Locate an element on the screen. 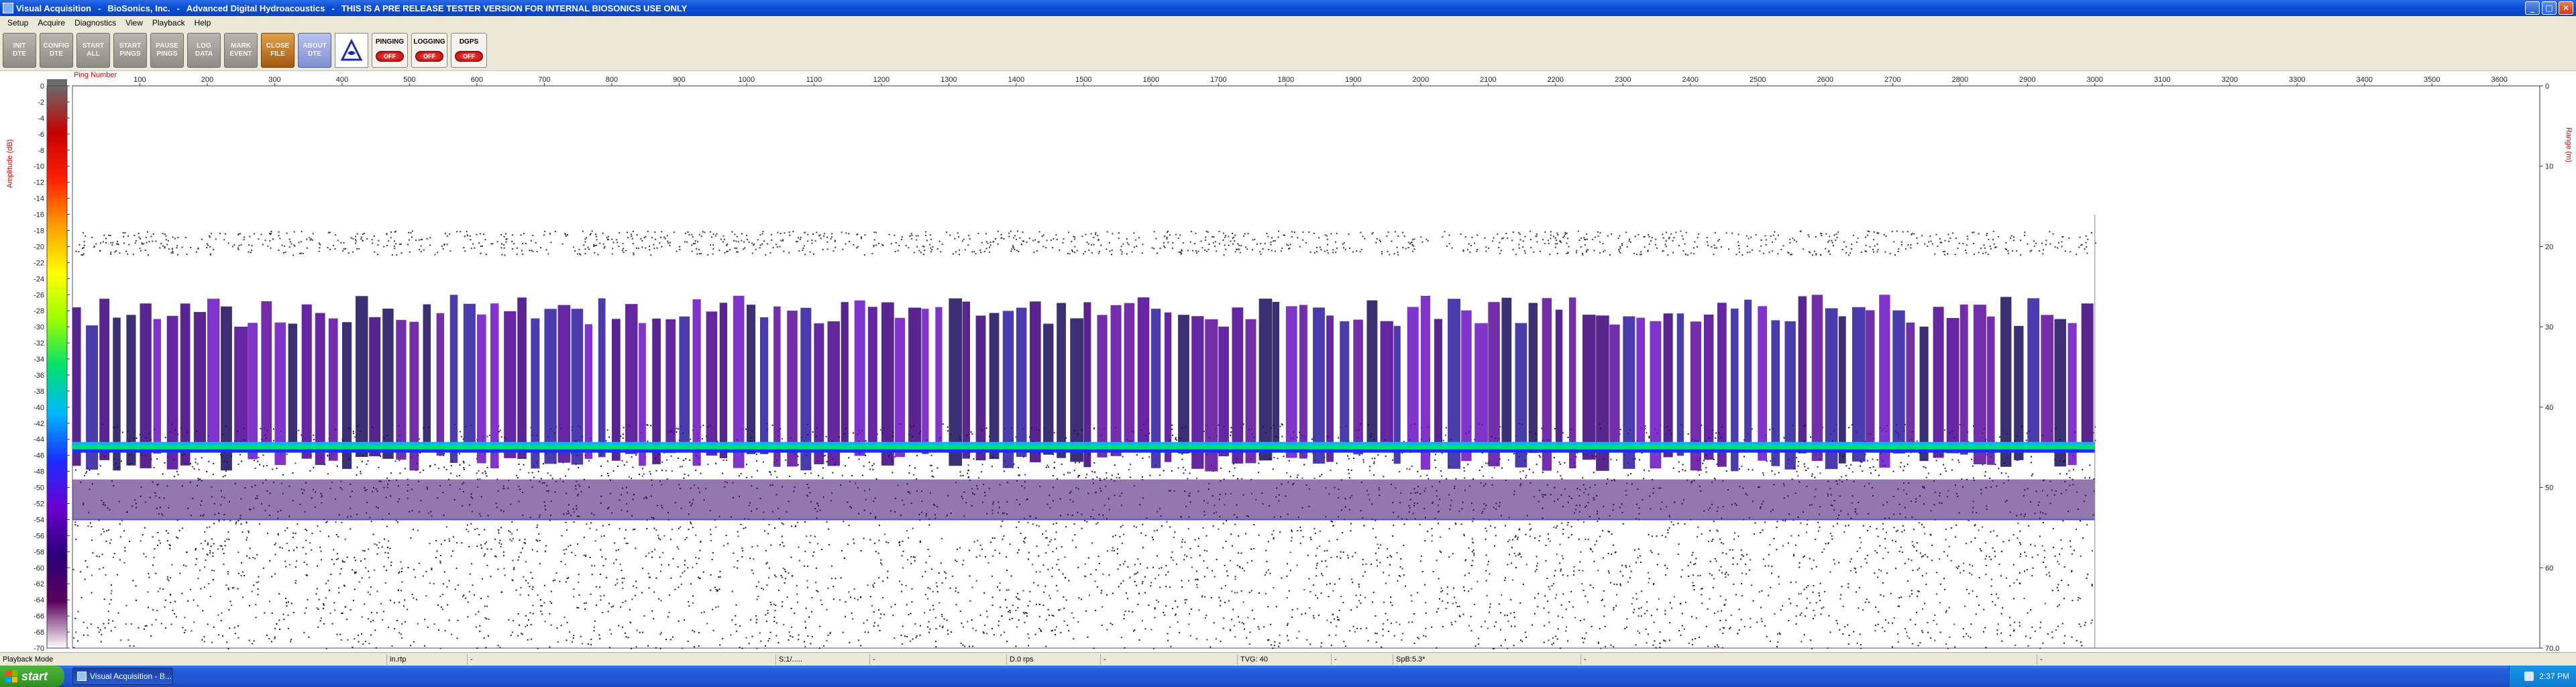  close-file-button: CLOSE FILE is located at coordinates (277, 50).